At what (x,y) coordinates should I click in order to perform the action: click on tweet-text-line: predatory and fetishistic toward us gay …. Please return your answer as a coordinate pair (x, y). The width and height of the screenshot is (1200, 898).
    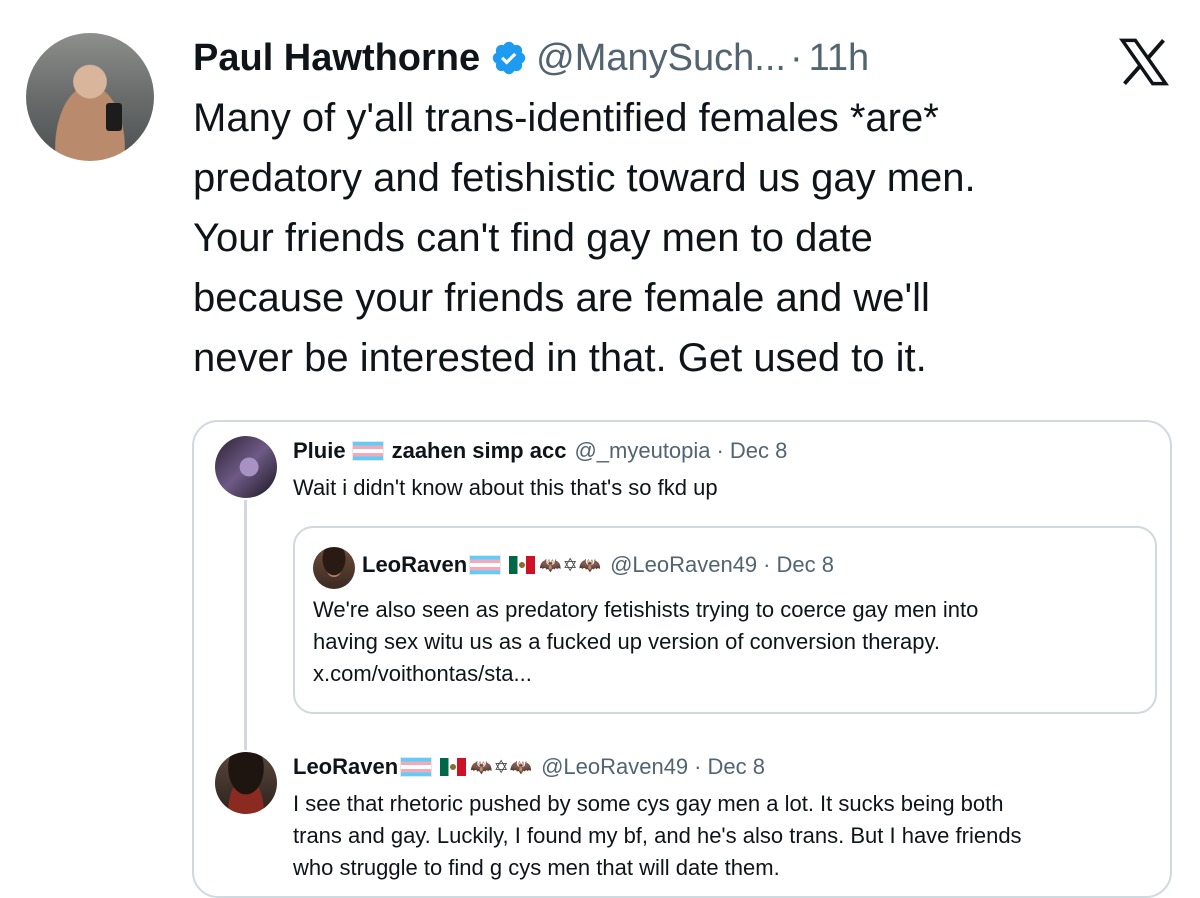
    Looking at the image, I should click on (584, 178).